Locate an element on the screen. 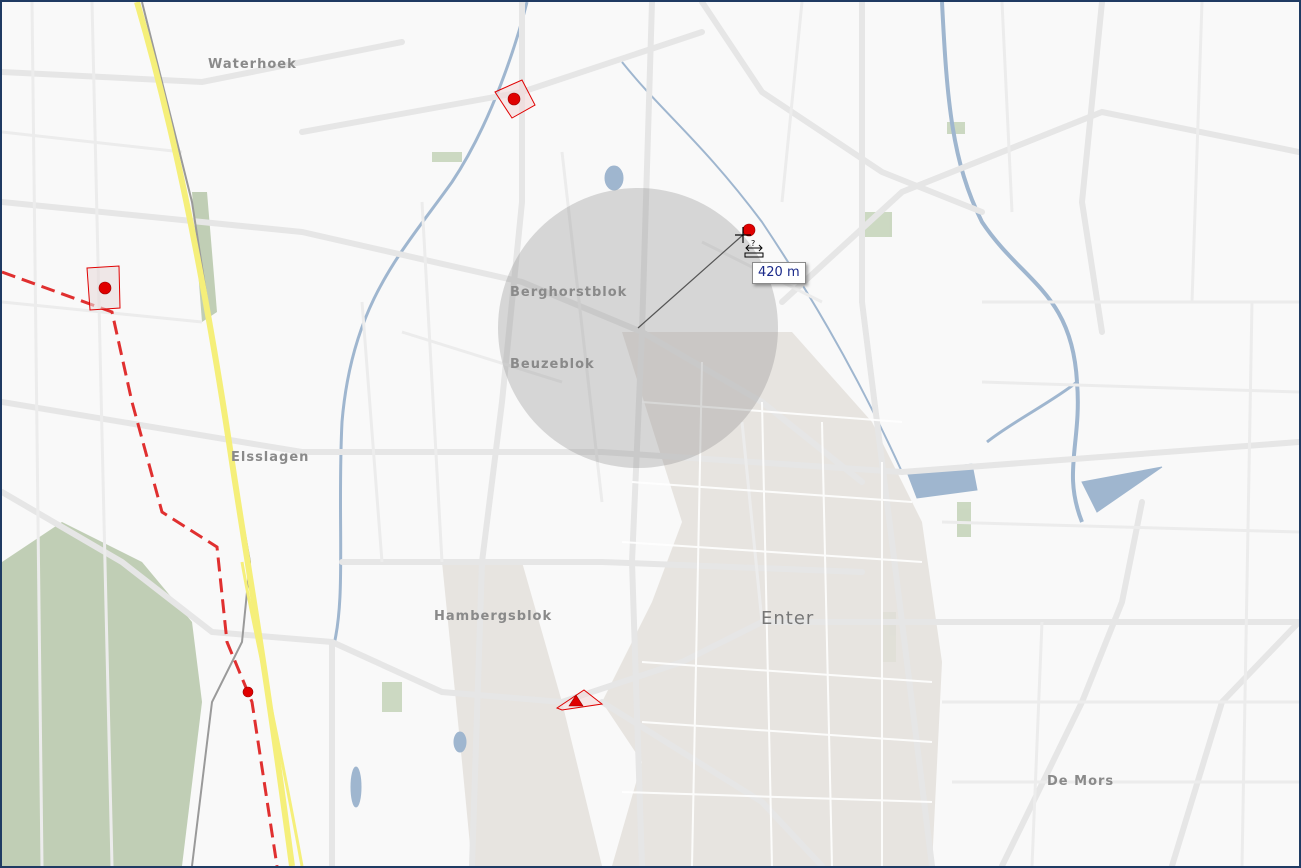 Image resolution: width=1301 pixels, height=868 pixels. place-label-elsslagen: Elsslagen is located at coordinates (270, 457).